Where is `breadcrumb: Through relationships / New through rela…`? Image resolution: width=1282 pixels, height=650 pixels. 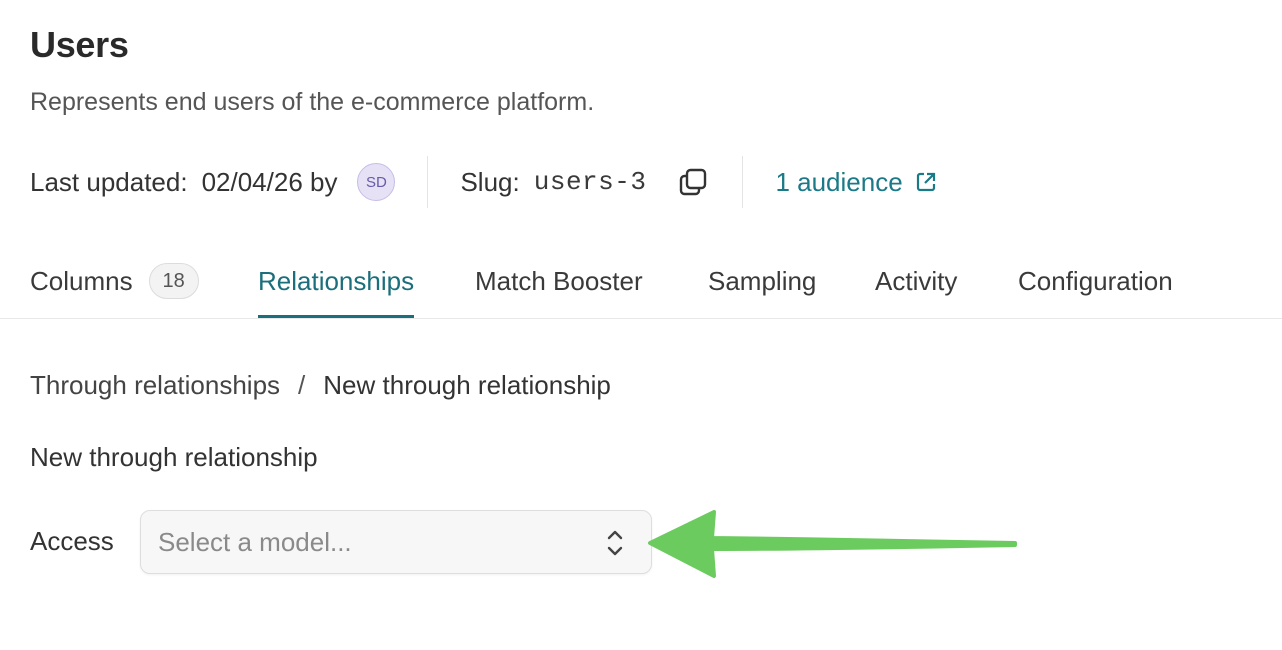
breadcrumb: Through relationships / New through rela… is located at coordinates (320, 385).